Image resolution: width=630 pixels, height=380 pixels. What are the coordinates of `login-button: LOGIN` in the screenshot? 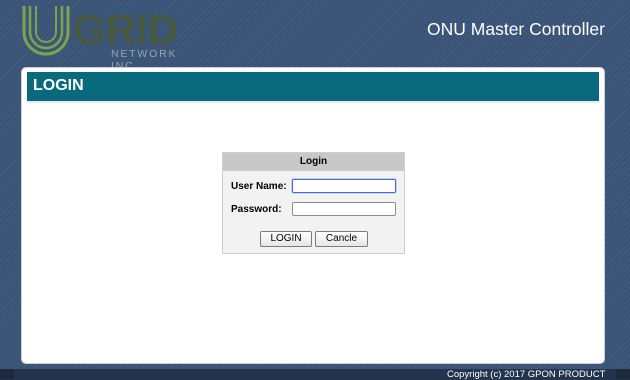 It's located at (286, 239).